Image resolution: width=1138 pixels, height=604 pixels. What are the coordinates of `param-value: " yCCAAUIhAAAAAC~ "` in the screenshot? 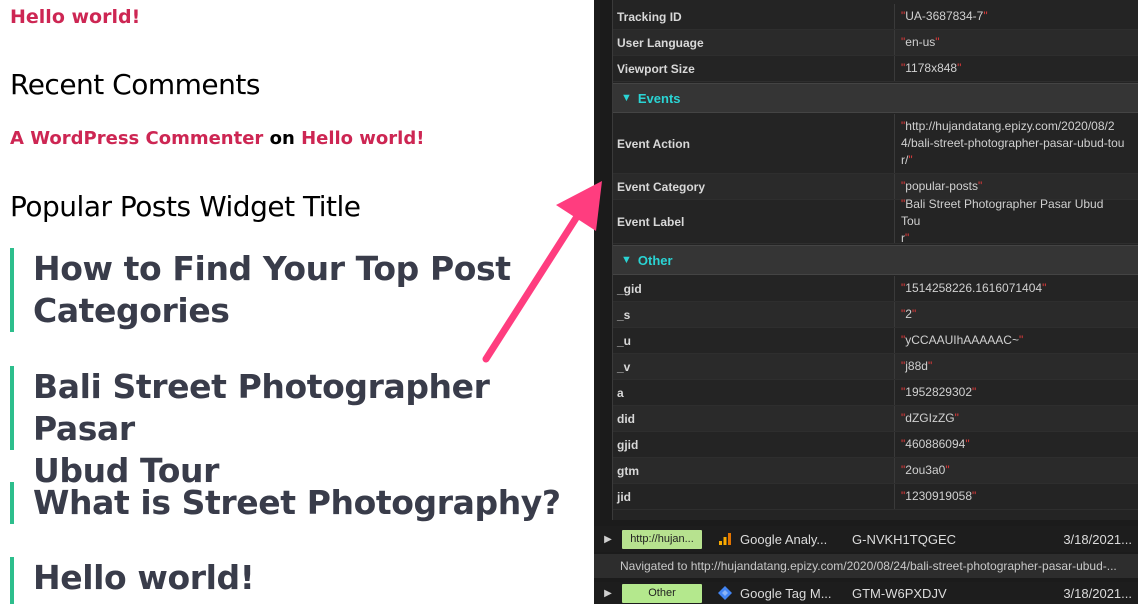 It's located at (962, 340).